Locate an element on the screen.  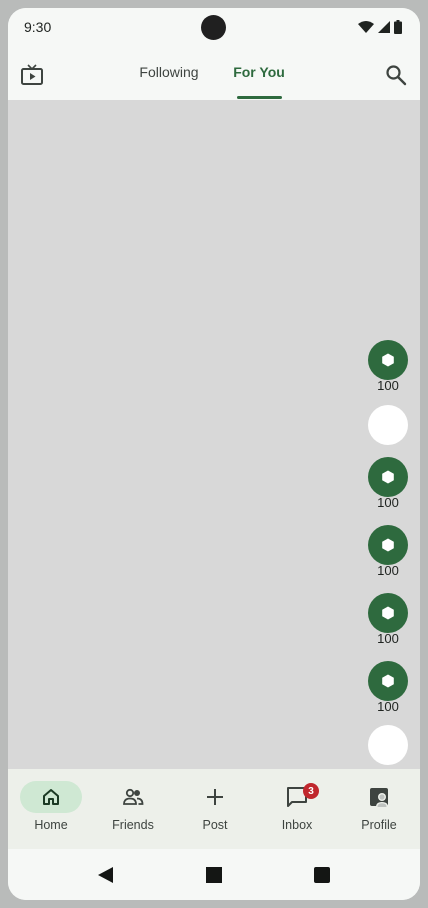
plus-icon is located at coordinates (215, 797).